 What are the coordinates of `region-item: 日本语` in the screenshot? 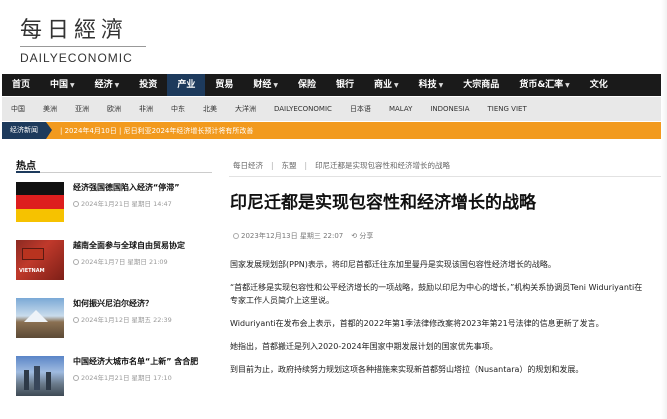 It's located at (360, 109).